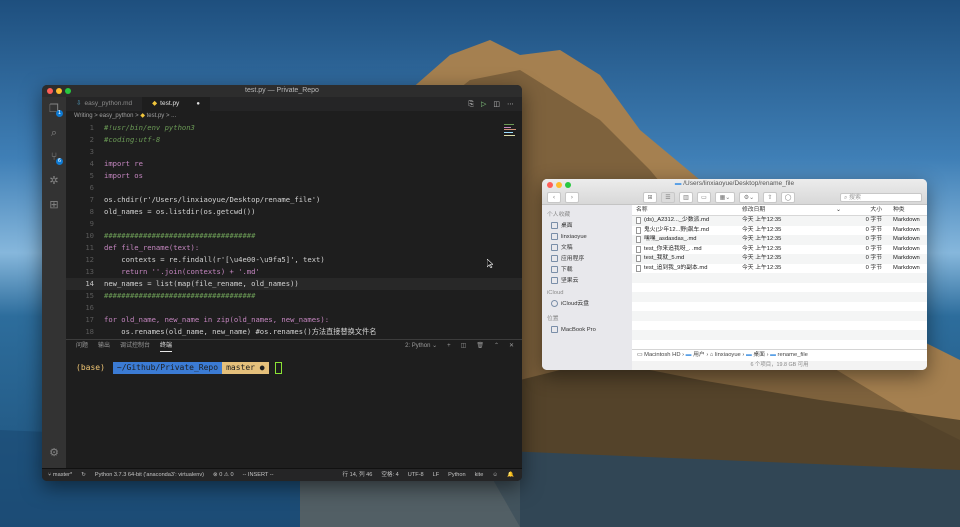 The width and height of the screenshot is (960, 527). I want to click on settings-gear-icon: ⚙, so click(54, 453).